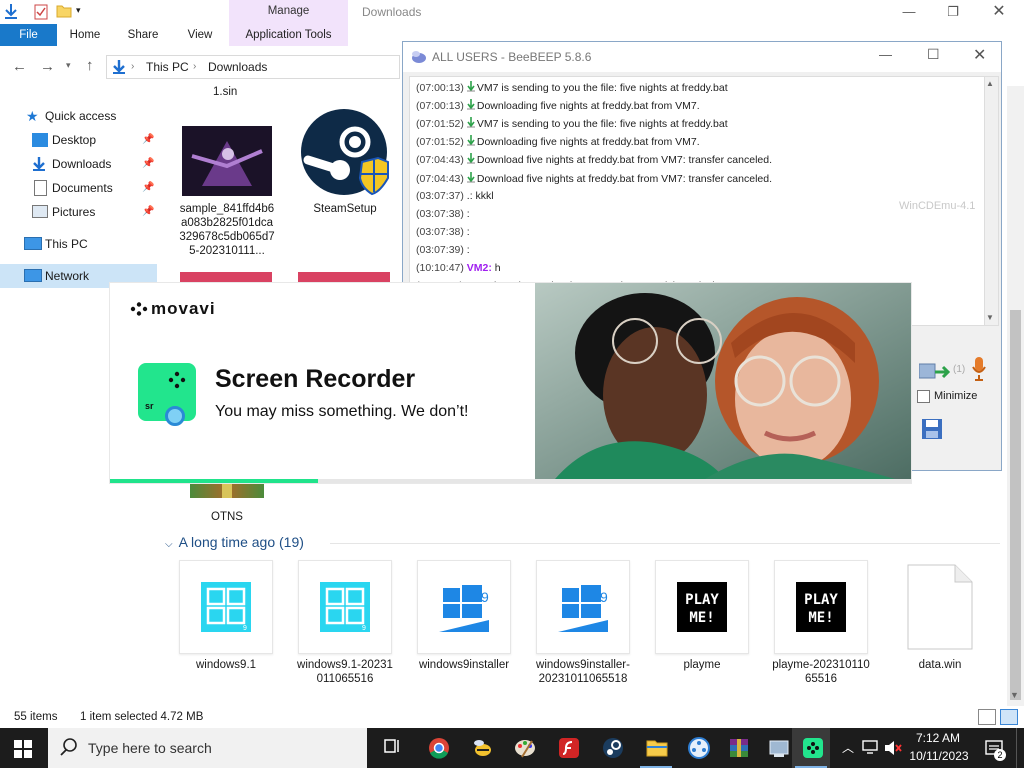 The height and width of the screenshot is (768, 1024). I want to click on group-heading: ⌵ A long time ago (19), so click(234, 542).